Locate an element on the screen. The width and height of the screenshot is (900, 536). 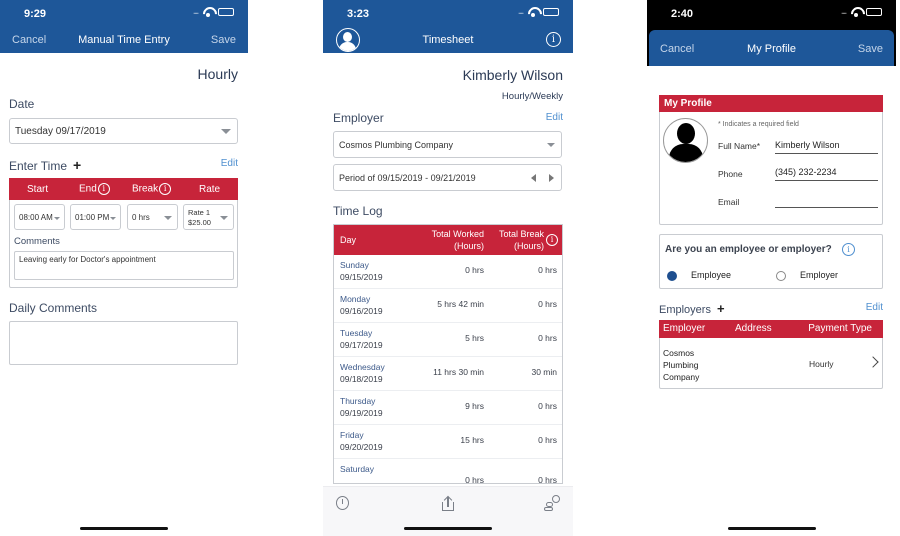
employer-row: Cosmos Plumbing Company Hourly is located at coordinates (771, 363).